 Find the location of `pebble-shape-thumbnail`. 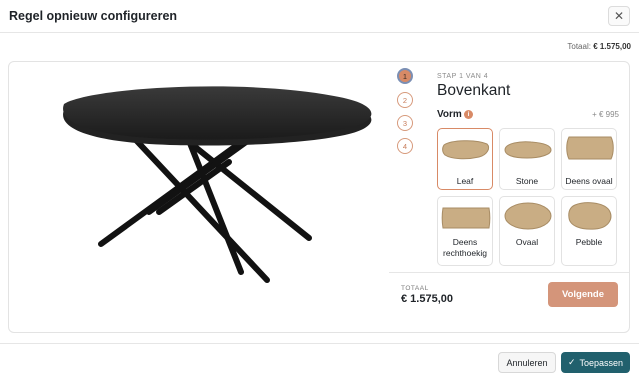

pebble-shape-thumbnail is located at coordinates (590, 216).